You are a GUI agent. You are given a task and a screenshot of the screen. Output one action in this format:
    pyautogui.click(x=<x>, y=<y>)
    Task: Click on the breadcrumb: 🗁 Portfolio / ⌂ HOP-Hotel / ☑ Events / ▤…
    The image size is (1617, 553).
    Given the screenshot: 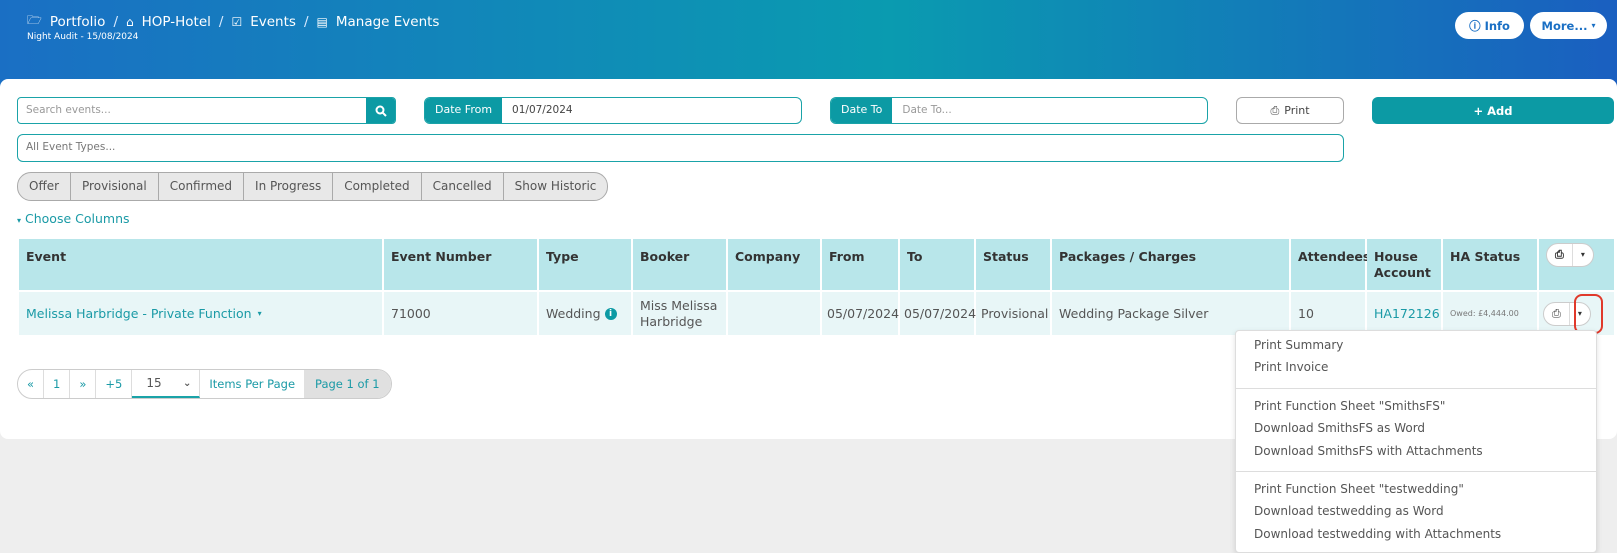 What is the action you would take?
    pyautogui.click(x=233, y=21)
    